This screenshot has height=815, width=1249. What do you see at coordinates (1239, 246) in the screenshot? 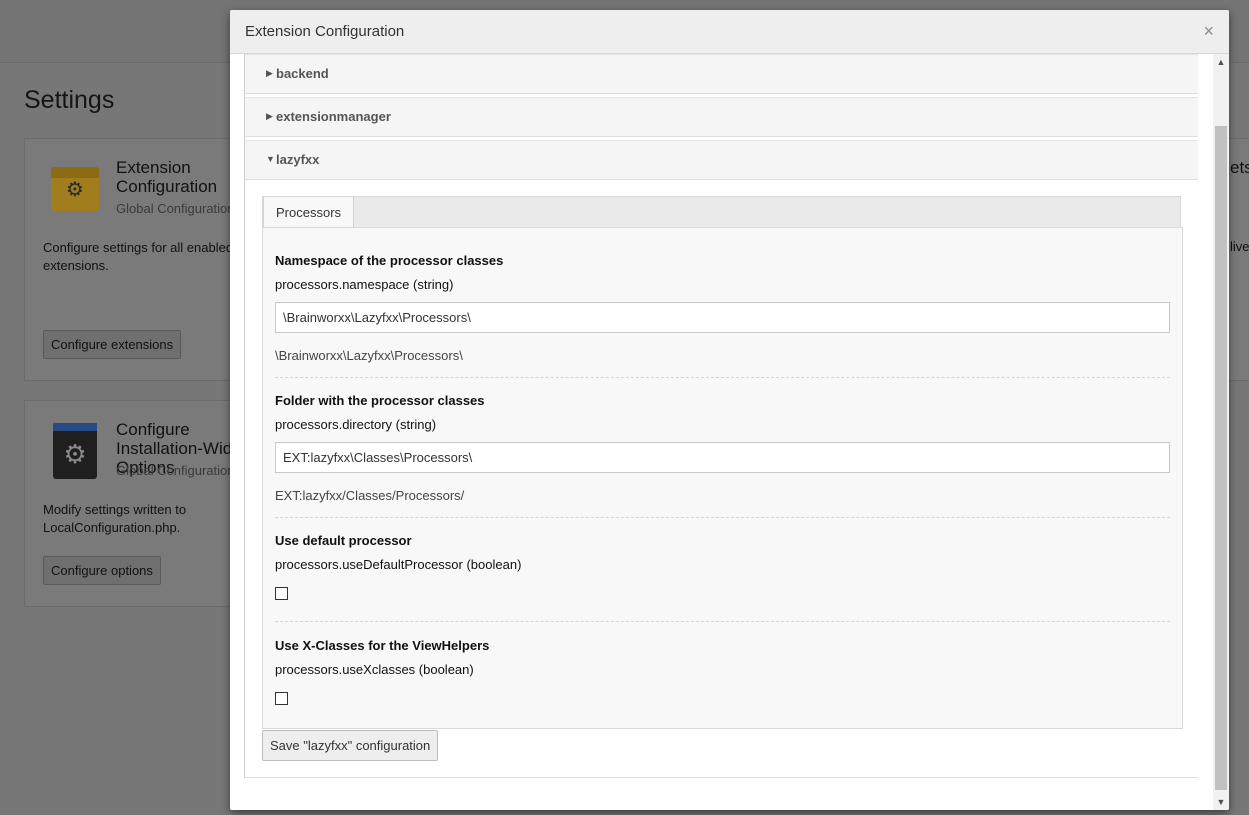
I see `right-card-text-edge: live` at bounding box center [1239, 246].